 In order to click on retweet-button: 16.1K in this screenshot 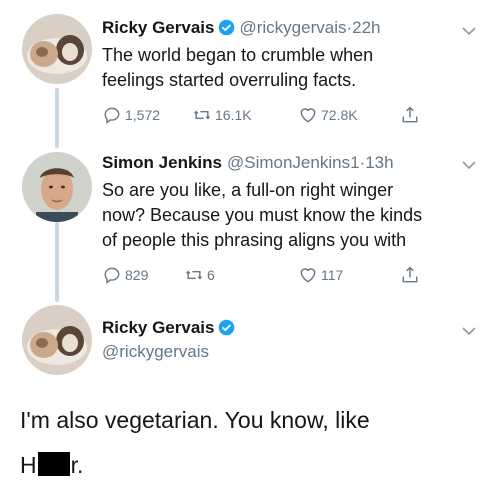, I will do `click(222, 115)`.